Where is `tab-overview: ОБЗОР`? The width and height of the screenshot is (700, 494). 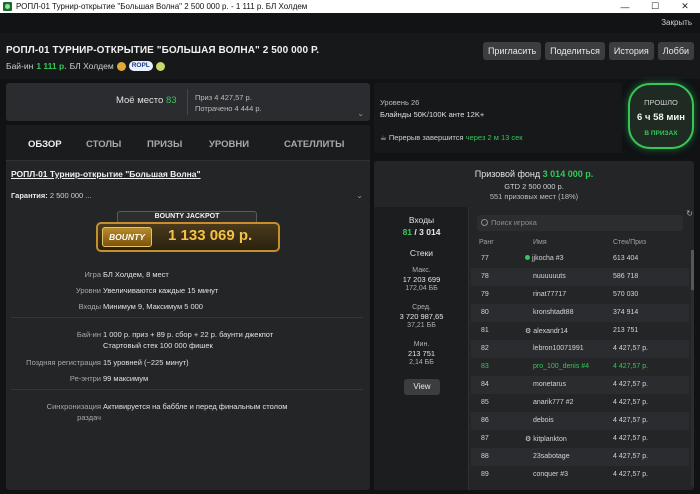
tab-overview: ОБЗОР is located at coordinates (45, 144).